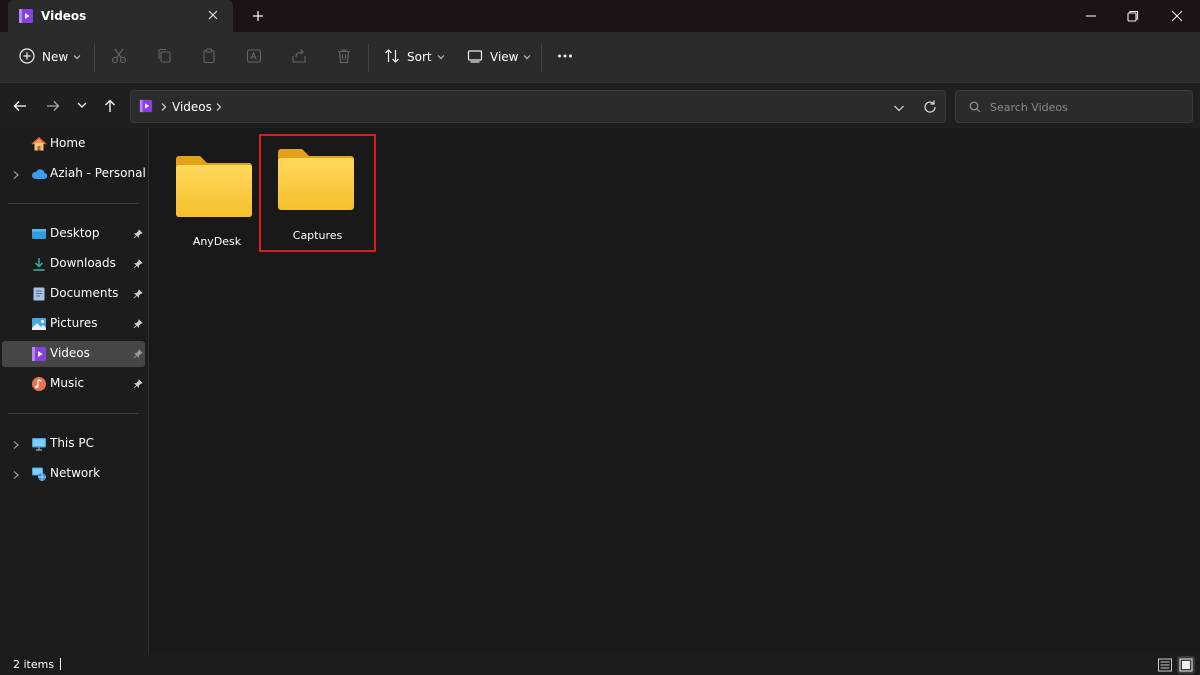 The image size is (1200, 675). What do you see at coordinates (34, 664) in the screenshot?
I see `item-count: 2 items` at bounding box center [34, 664].